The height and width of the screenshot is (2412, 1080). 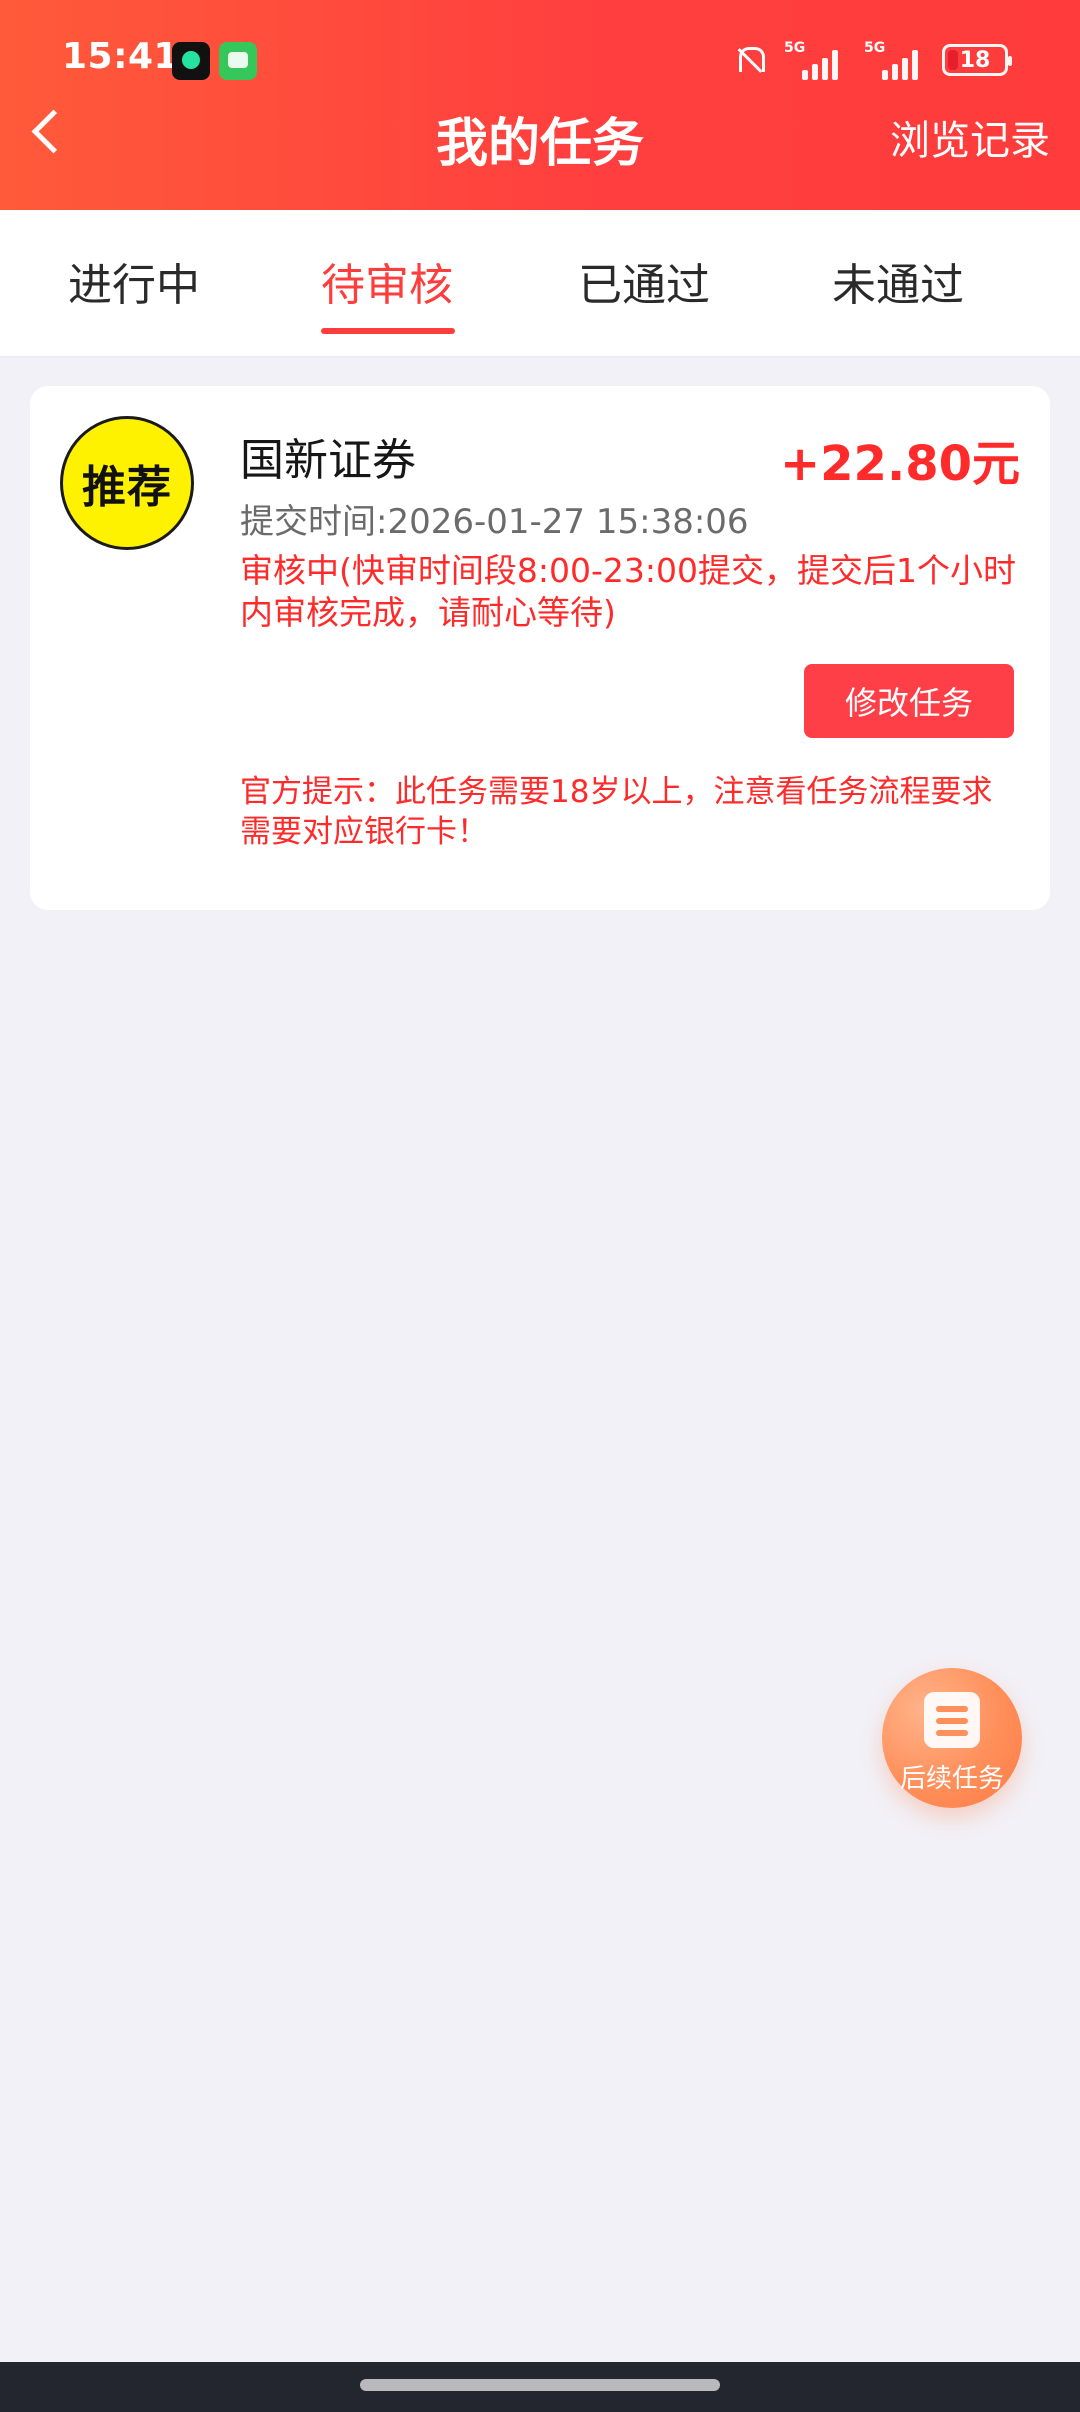 I want to click on tab-pending-review: 待审核, so click(x=387, y=286).